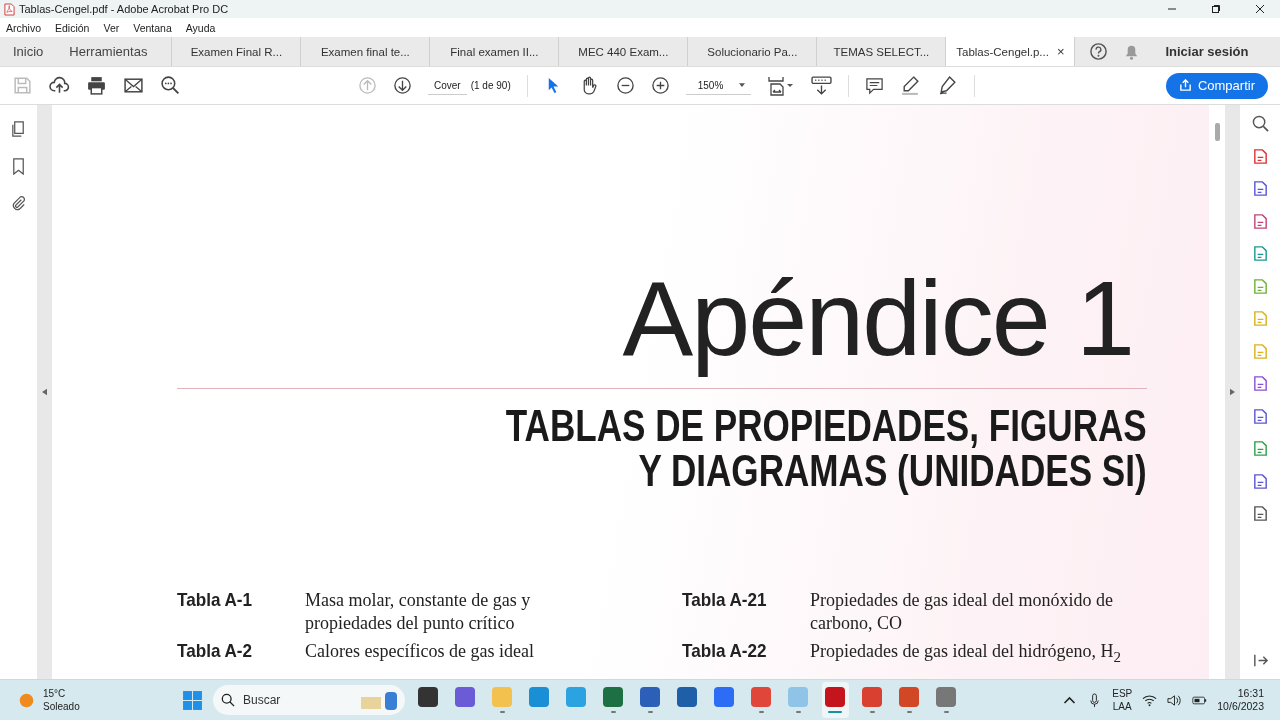 The width and height of the screenshot is (1280, 720). Describe the element at coordinates (18, 203) in the screenshot. I see `paperclip-icon` at that location.